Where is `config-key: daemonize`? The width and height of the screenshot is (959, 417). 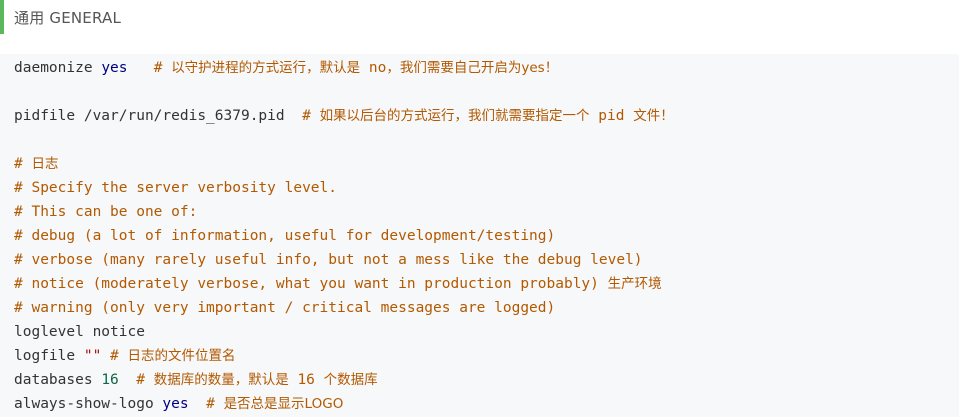 config-key: daemonize is located at coordinates (53, 68).